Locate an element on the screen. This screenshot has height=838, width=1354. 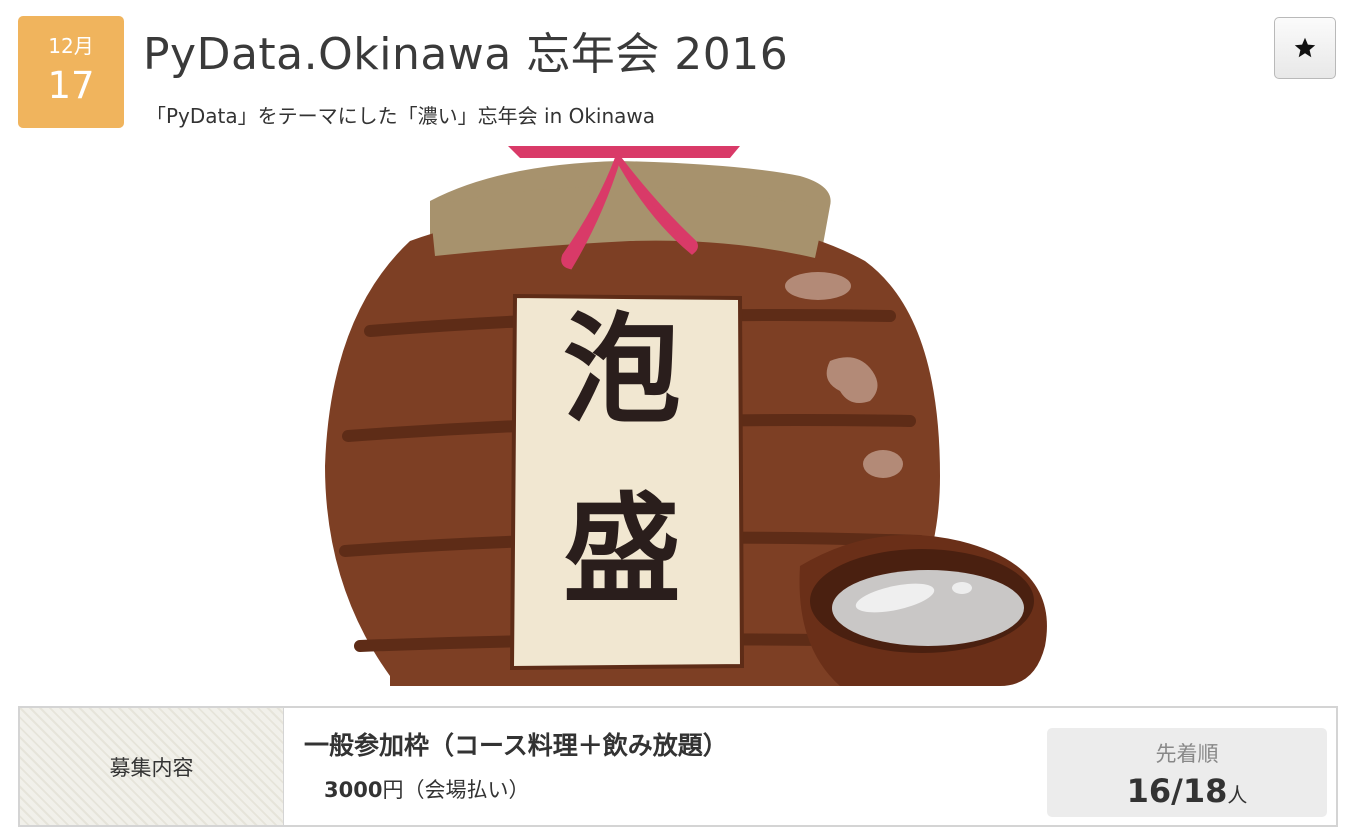
quota-box: 先着順 16/18人 is located at coordinates (1187, 772).